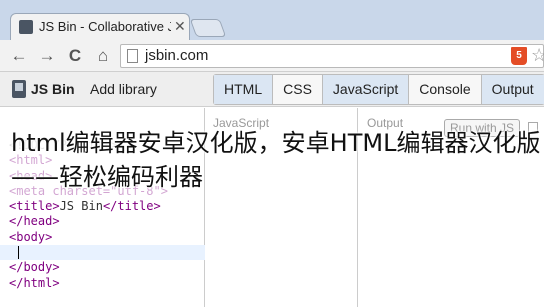  I want to click on new-tab-button, so click(208, 28).